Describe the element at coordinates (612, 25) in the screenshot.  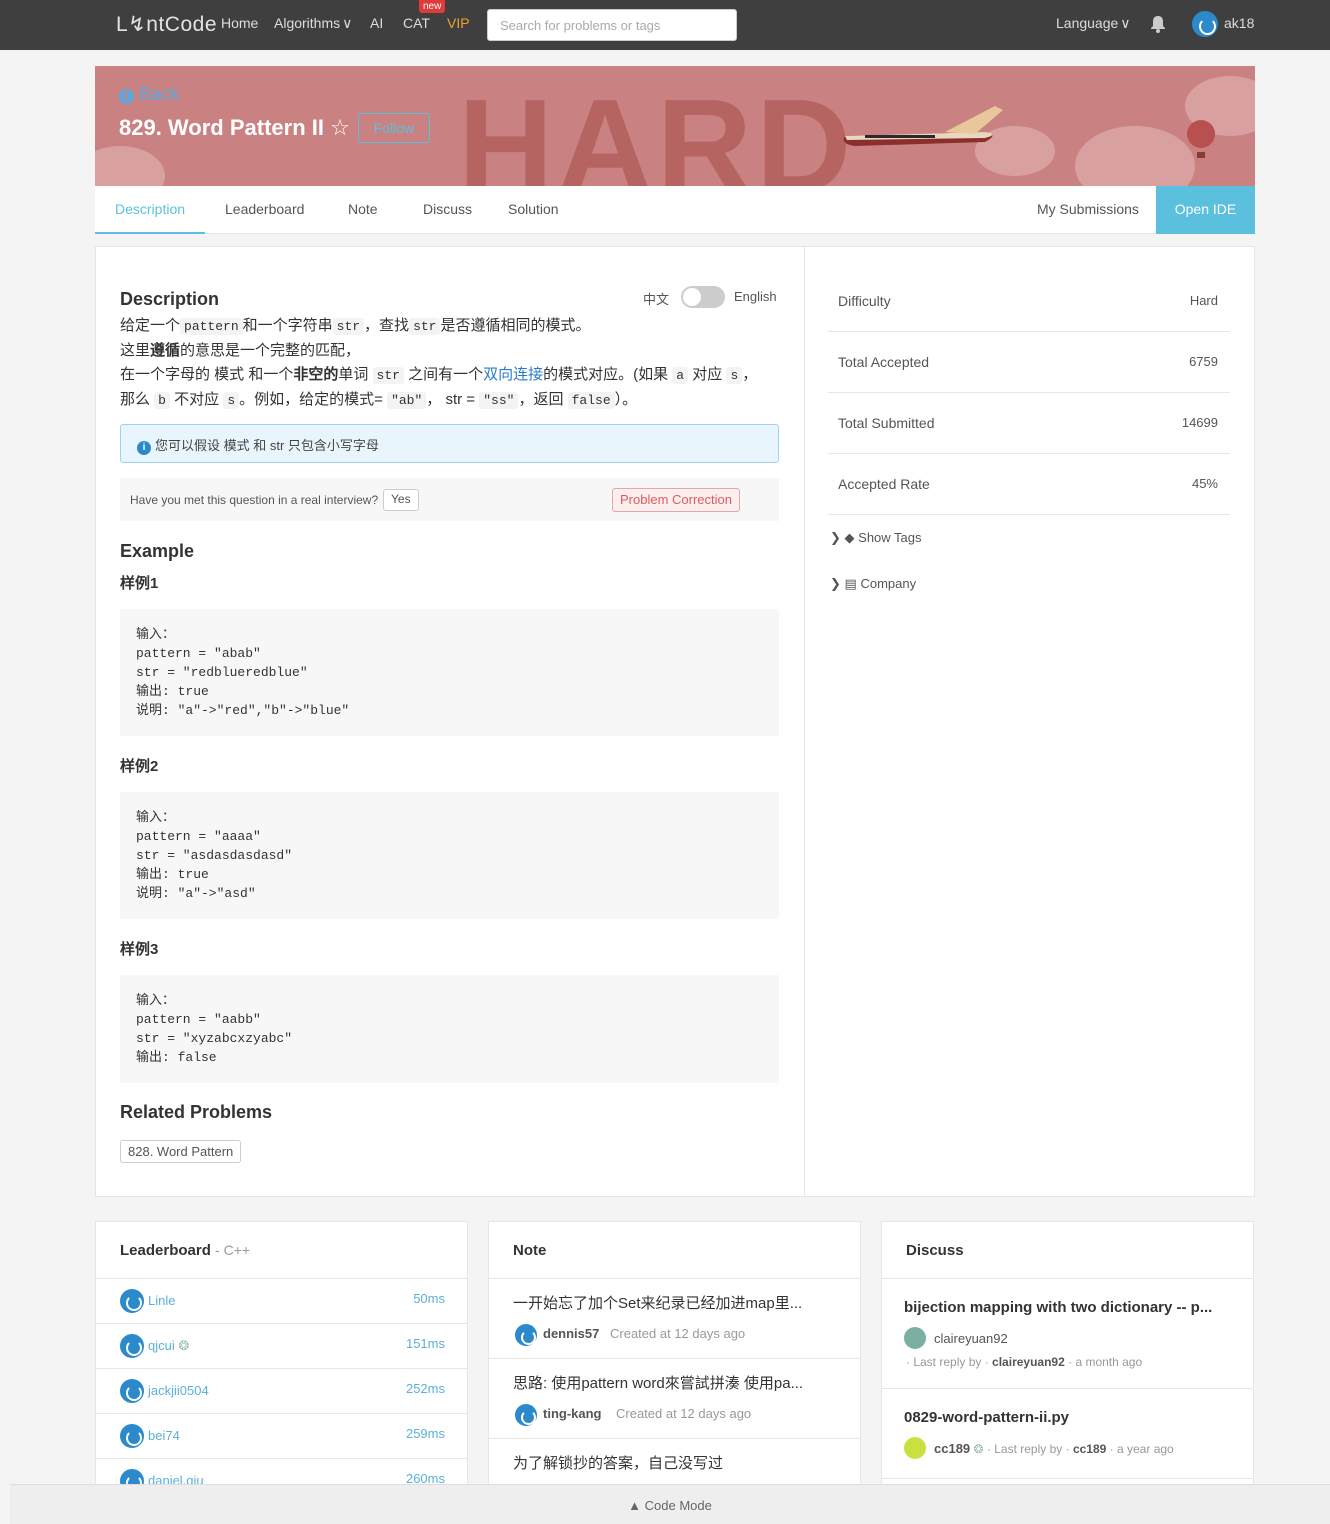
I see `search-input: Search for problems or tags` at that location.